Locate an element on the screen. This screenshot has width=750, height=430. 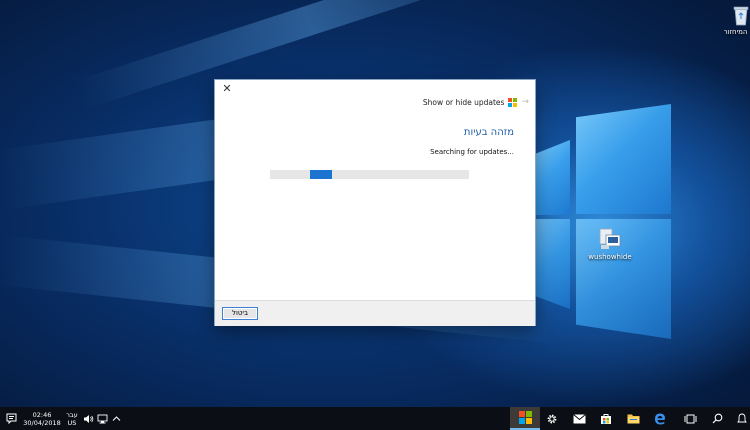
clock-time: 02:46 is located at coordinates (42, 414).